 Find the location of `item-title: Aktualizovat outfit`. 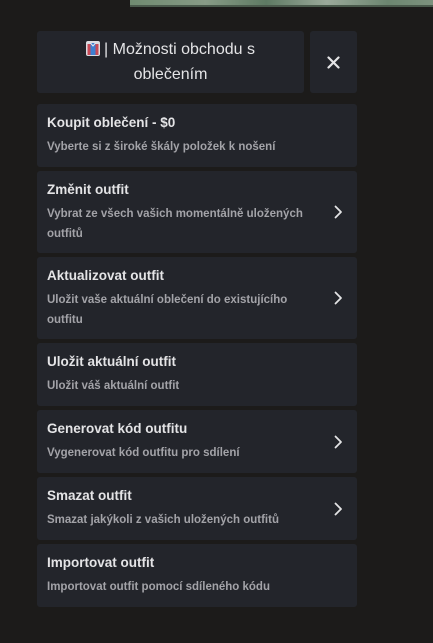

item-title: Aktualizovat outfit is located at coordinates (105, 275).